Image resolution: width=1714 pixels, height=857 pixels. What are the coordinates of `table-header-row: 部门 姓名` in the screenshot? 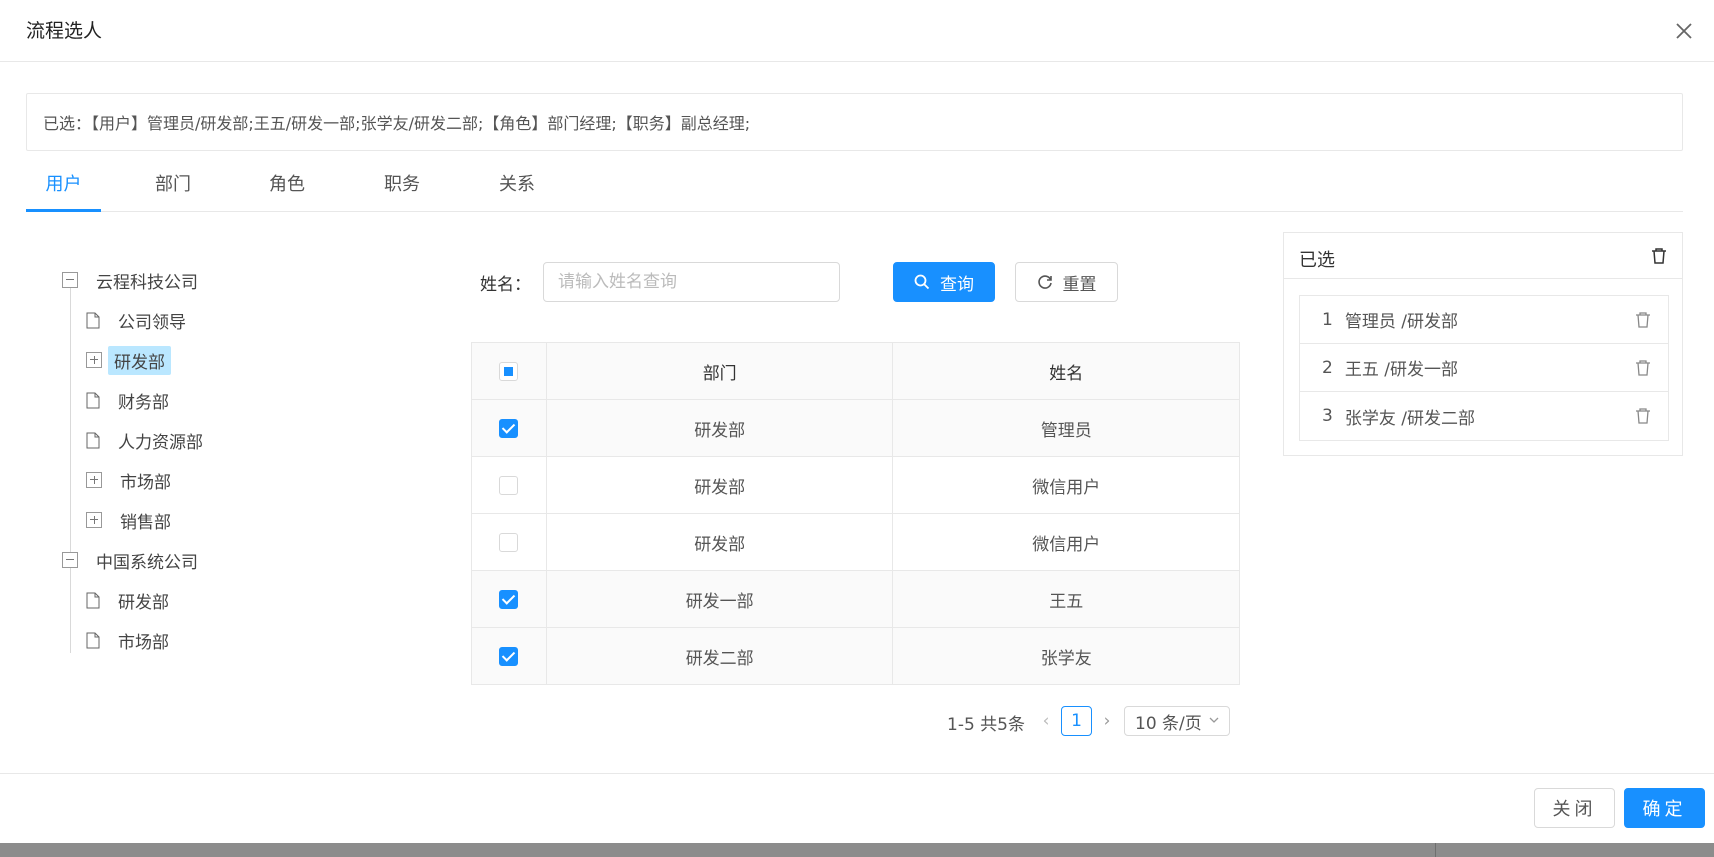 It's located at (855, 371).